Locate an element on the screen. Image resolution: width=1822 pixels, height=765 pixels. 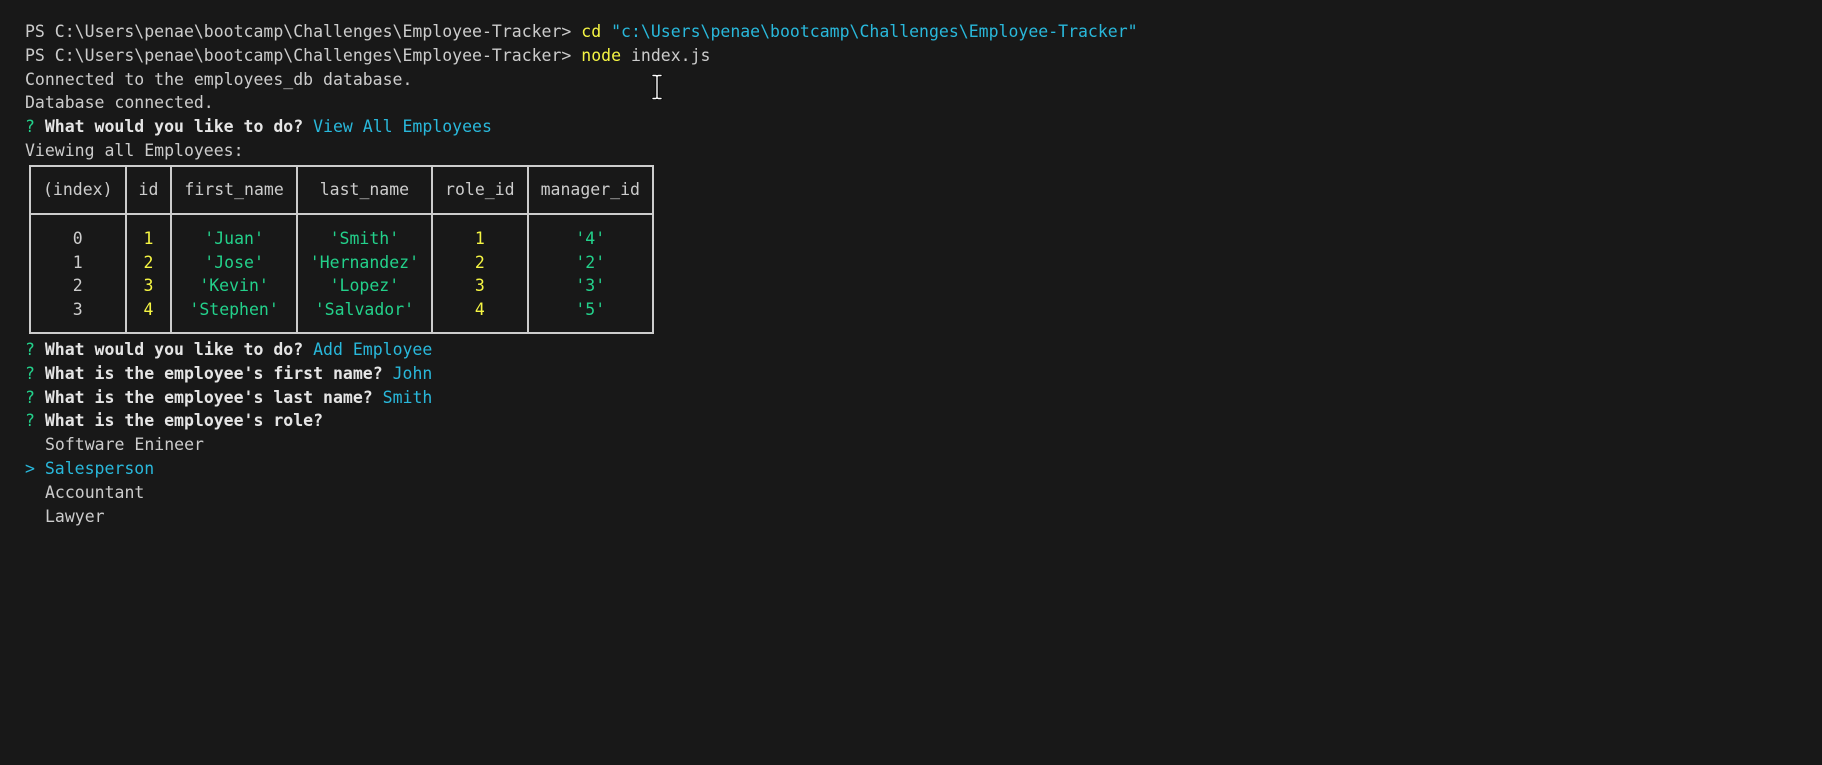
role-choice-label: Accountant is located at coordinates (95, 492).